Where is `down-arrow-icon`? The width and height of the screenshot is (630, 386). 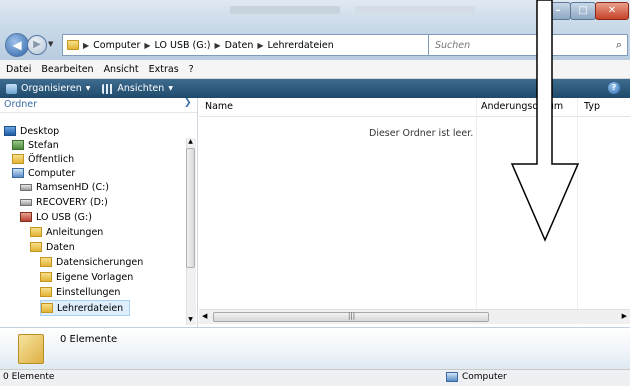 down-arrow-icon is located at coordinates (545, 121).